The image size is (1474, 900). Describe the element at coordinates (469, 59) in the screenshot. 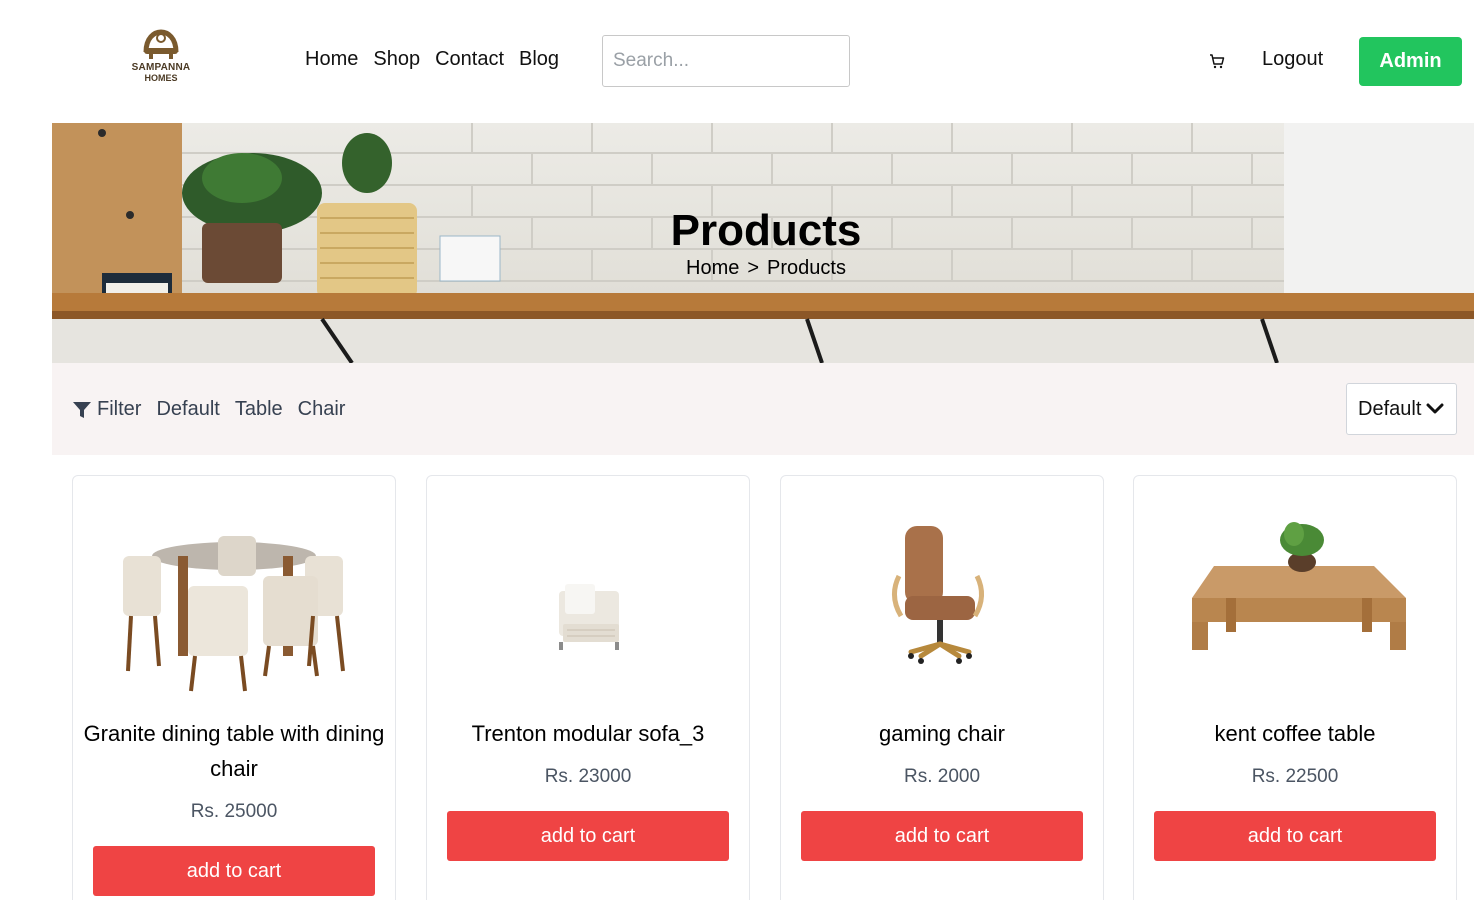

I see `nav-contact-link: Contact` at that location.